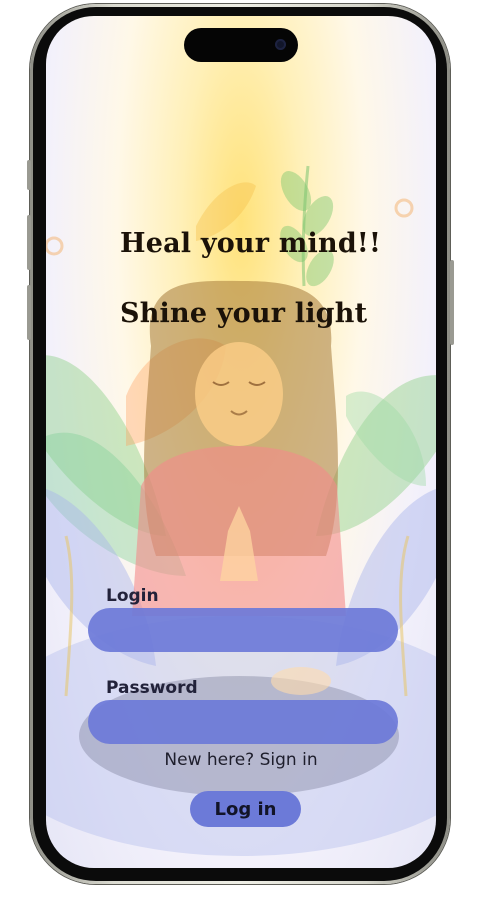  Describe the element at coordinates (301, 681) in the screenshot. I see `foot-left` at that location.